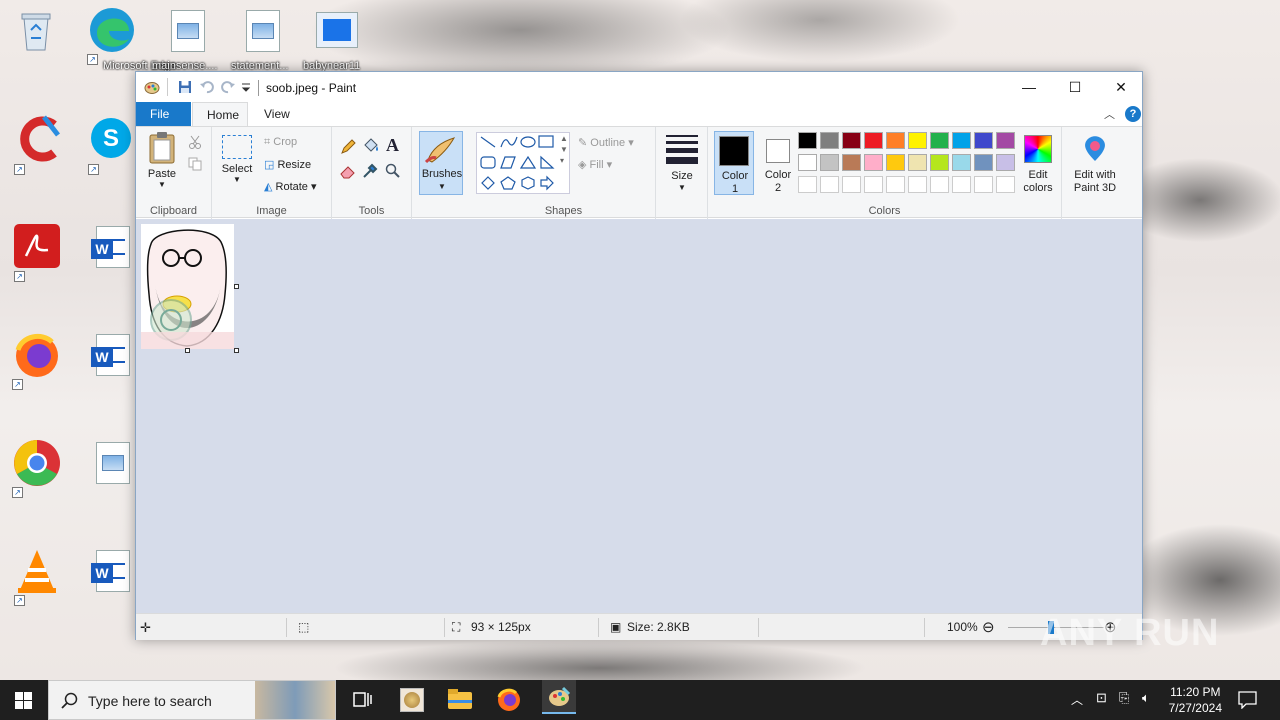 Image resolution: width=1280 pixels, height=720 pixels. I want to click on tab-home: Home, so click(220, 114).